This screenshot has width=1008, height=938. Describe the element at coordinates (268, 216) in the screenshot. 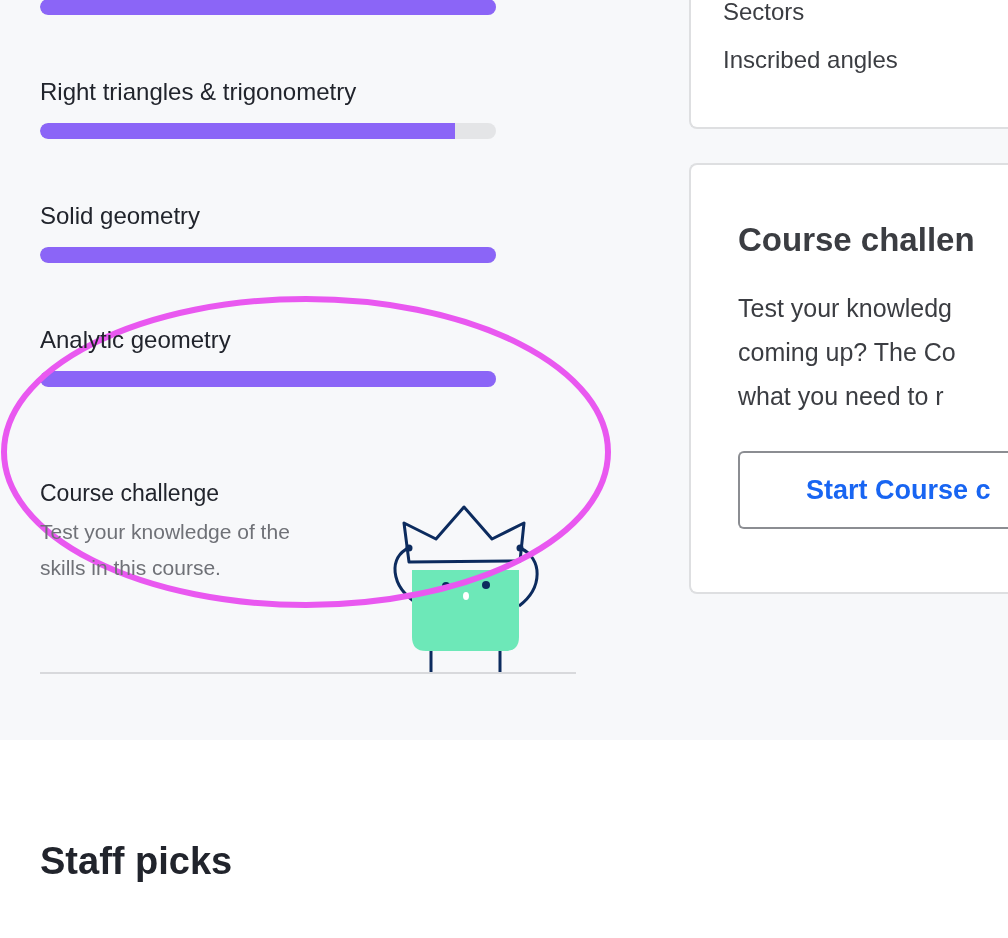

I see `skill-name: Solid geometry` at that location.